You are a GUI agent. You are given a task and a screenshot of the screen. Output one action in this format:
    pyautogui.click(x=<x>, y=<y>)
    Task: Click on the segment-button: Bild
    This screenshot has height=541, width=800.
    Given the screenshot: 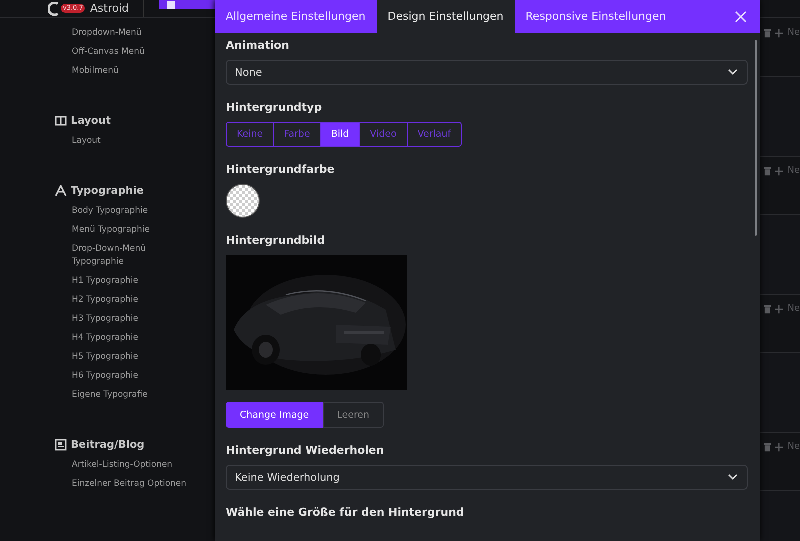 What is the action you would take?
    pyautogui.click(x=340, y=134)
    